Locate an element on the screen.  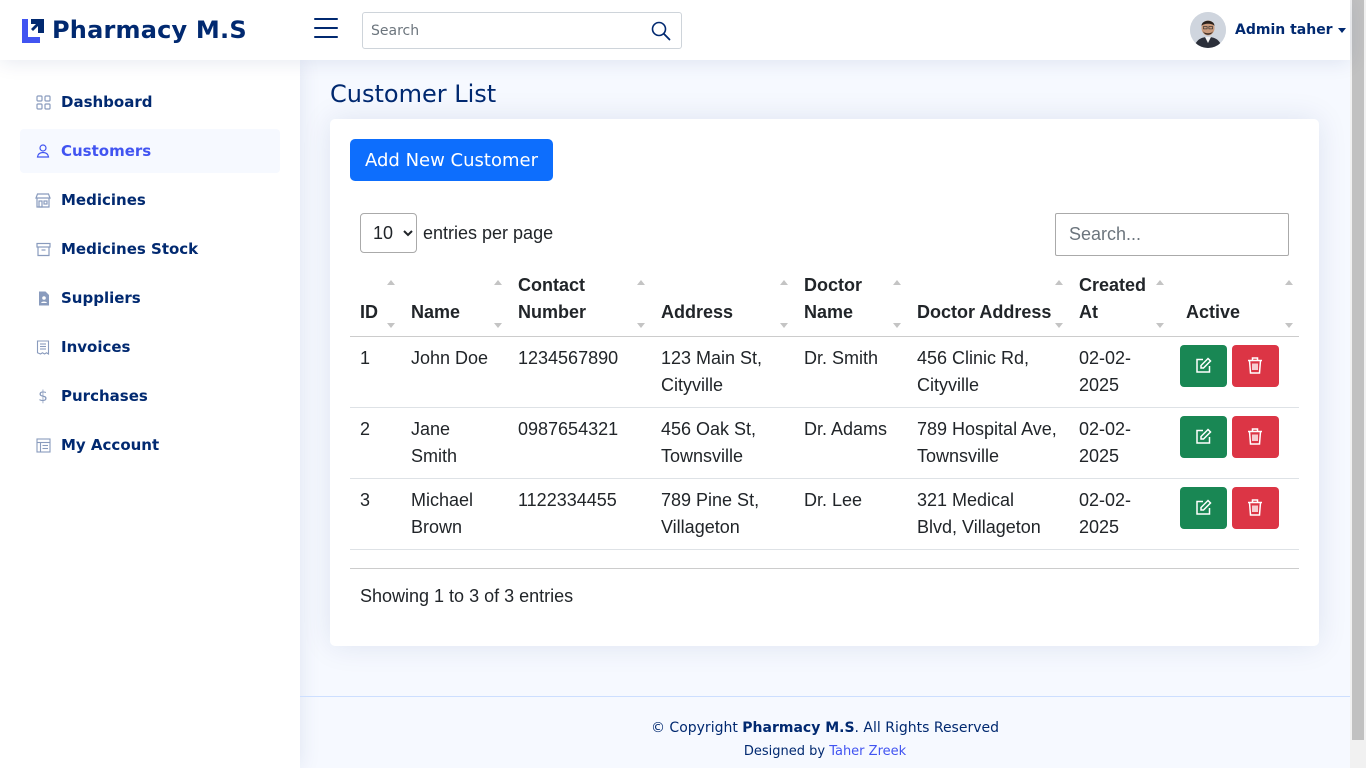
sidebar-item-label: Customers is located at coordinates (106, 151).